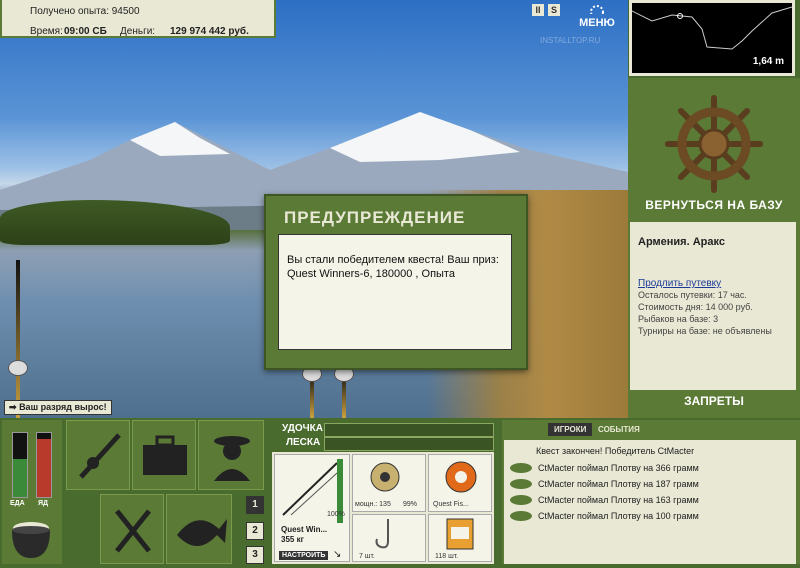 The width and height of the screenshot is (800, 568). What do you see at coordinates (43, 503) in the screenshot?
I see `poison-label: ЯД` at bounding box center [43, 503].